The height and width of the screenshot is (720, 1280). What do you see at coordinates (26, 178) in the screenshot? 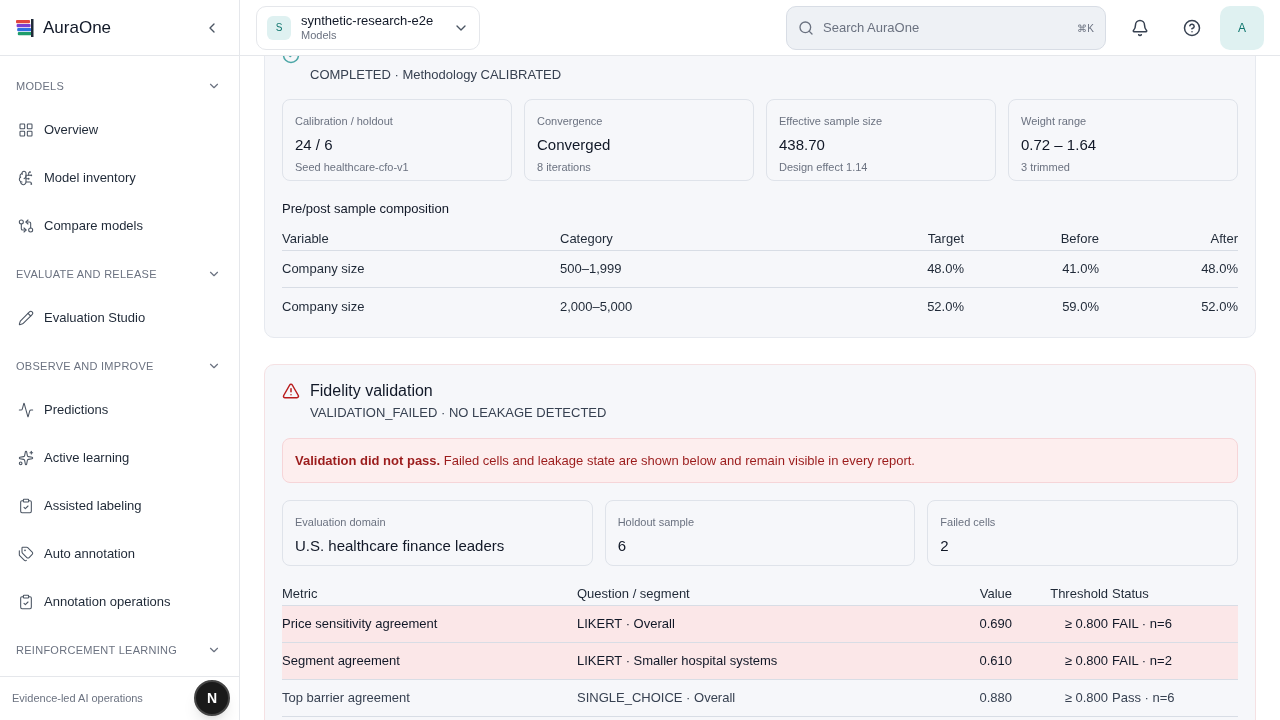
I see `brain-icon` at bounding box center [26, 178].